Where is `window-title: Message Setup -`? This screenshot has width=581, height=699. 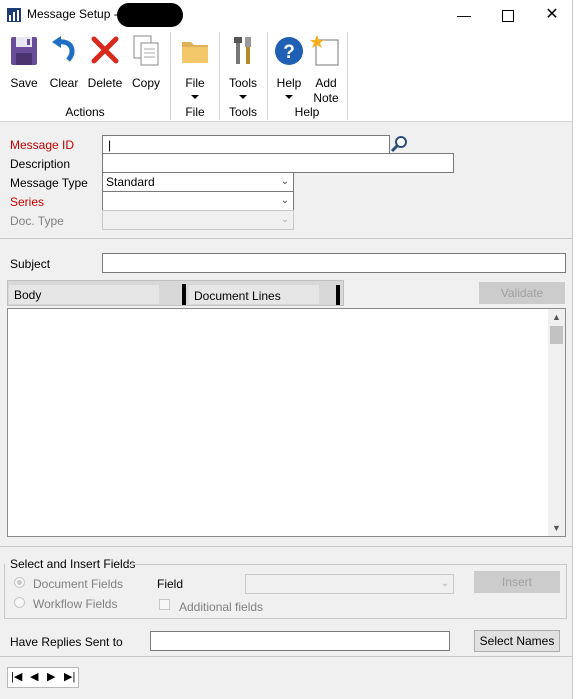 window-title: Message Setup - is located at coordinates (72, 14).